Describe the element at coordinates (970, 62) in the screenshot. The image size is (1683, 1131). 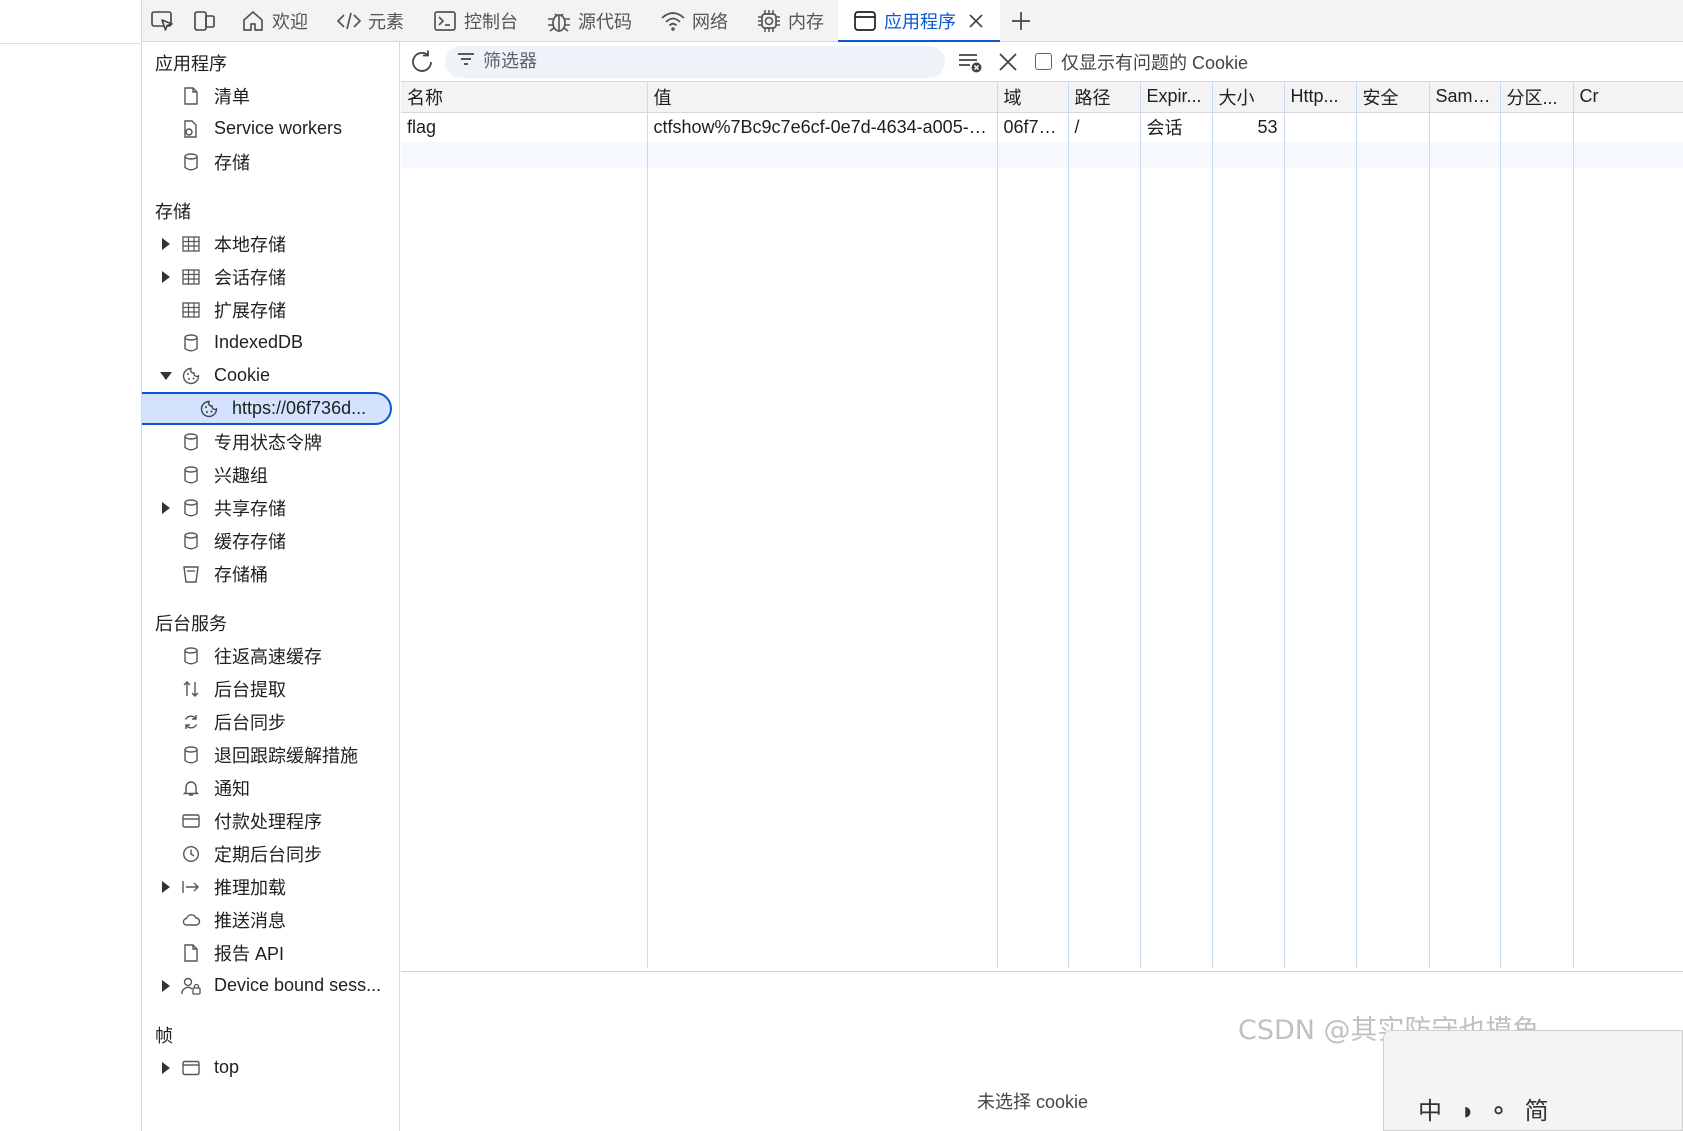
I see `clear-all-cookies-icon` at that location.